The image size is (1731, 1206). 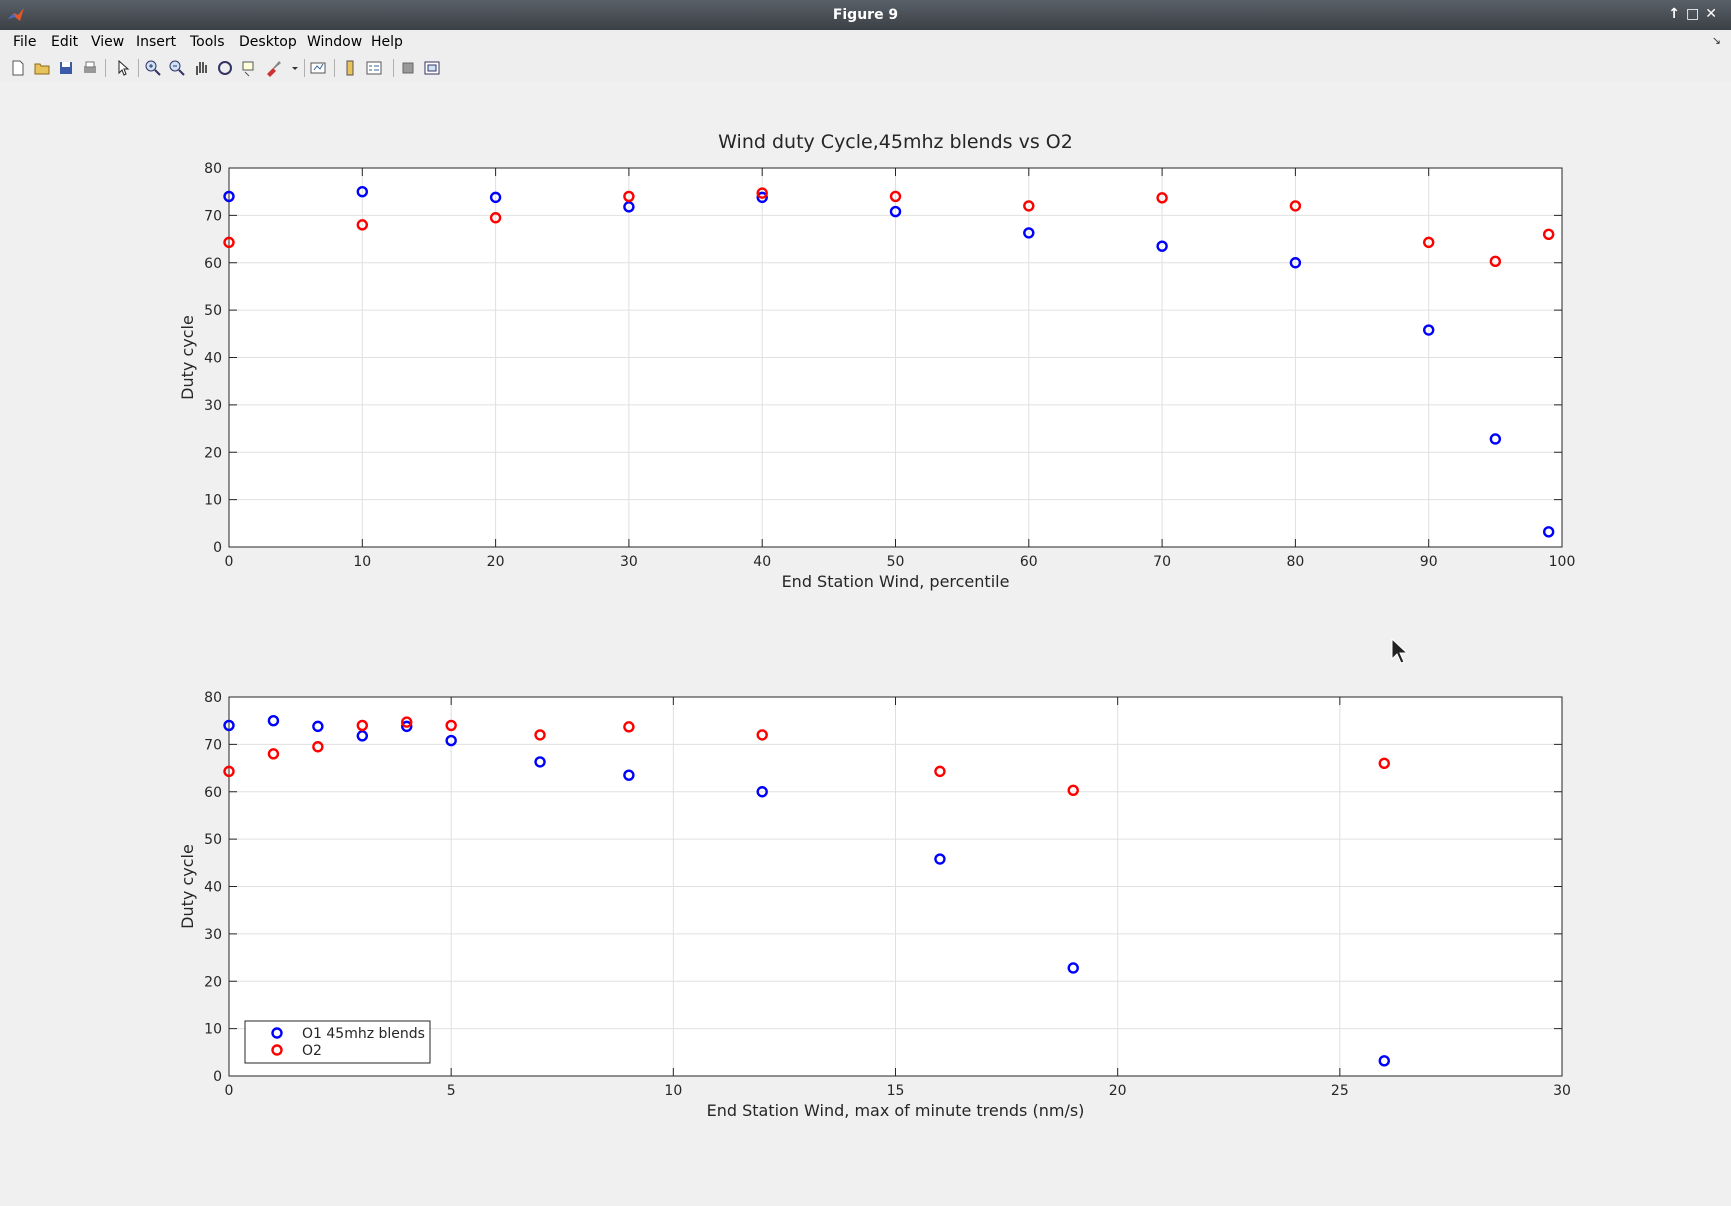 What do you see at coordinates (318, 68) in the screenshot?
I see `link-plot-icon` at bounding box center [318, 68].